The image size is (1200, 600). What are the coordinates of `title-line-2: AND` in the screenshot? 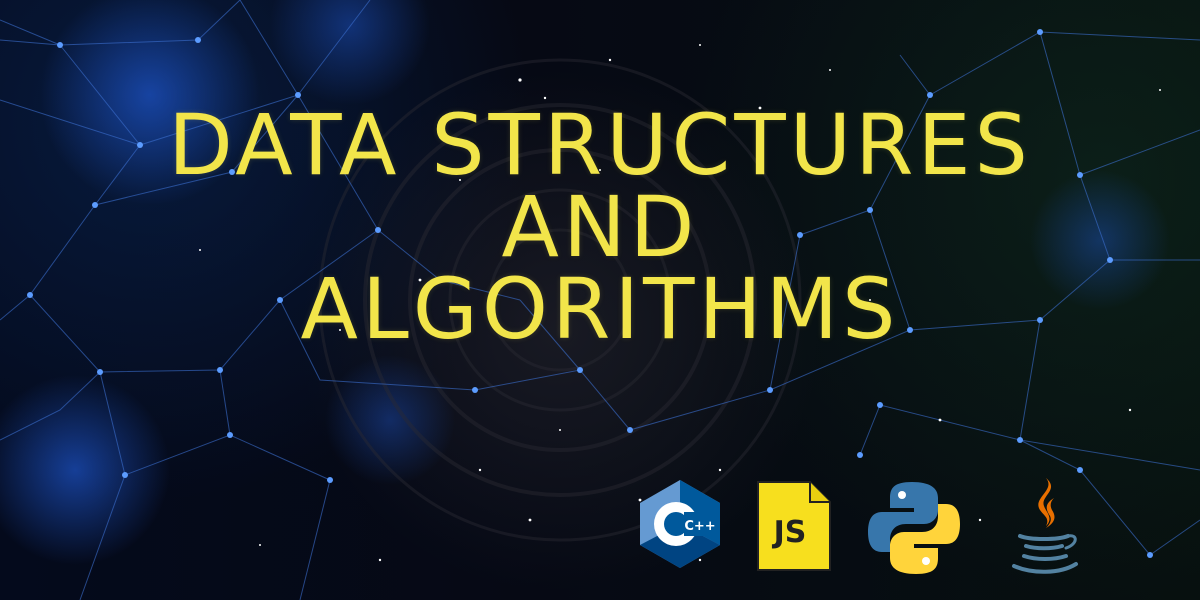 It's located at (600, 227).